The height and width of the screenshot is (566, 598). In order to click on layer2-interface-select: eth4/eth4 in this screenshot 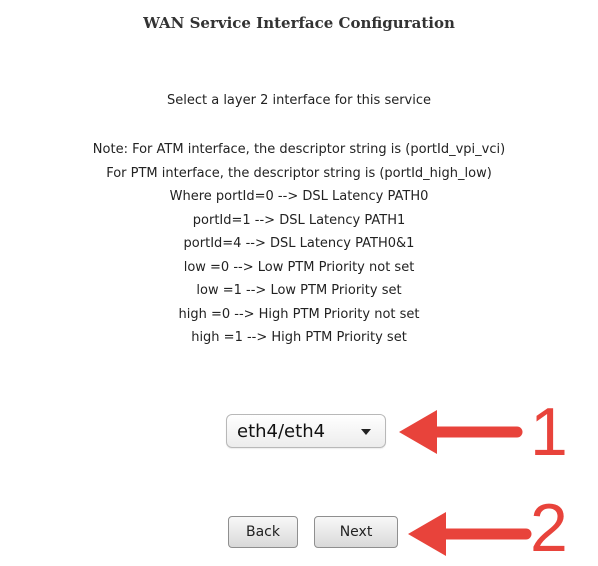, I will do `click(306, 431)`.